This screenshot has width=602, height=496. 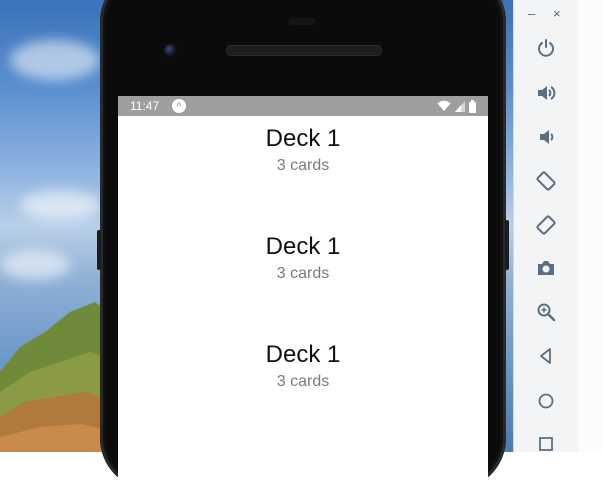 I want to click on signal-icon, so click(x=460, y=106).